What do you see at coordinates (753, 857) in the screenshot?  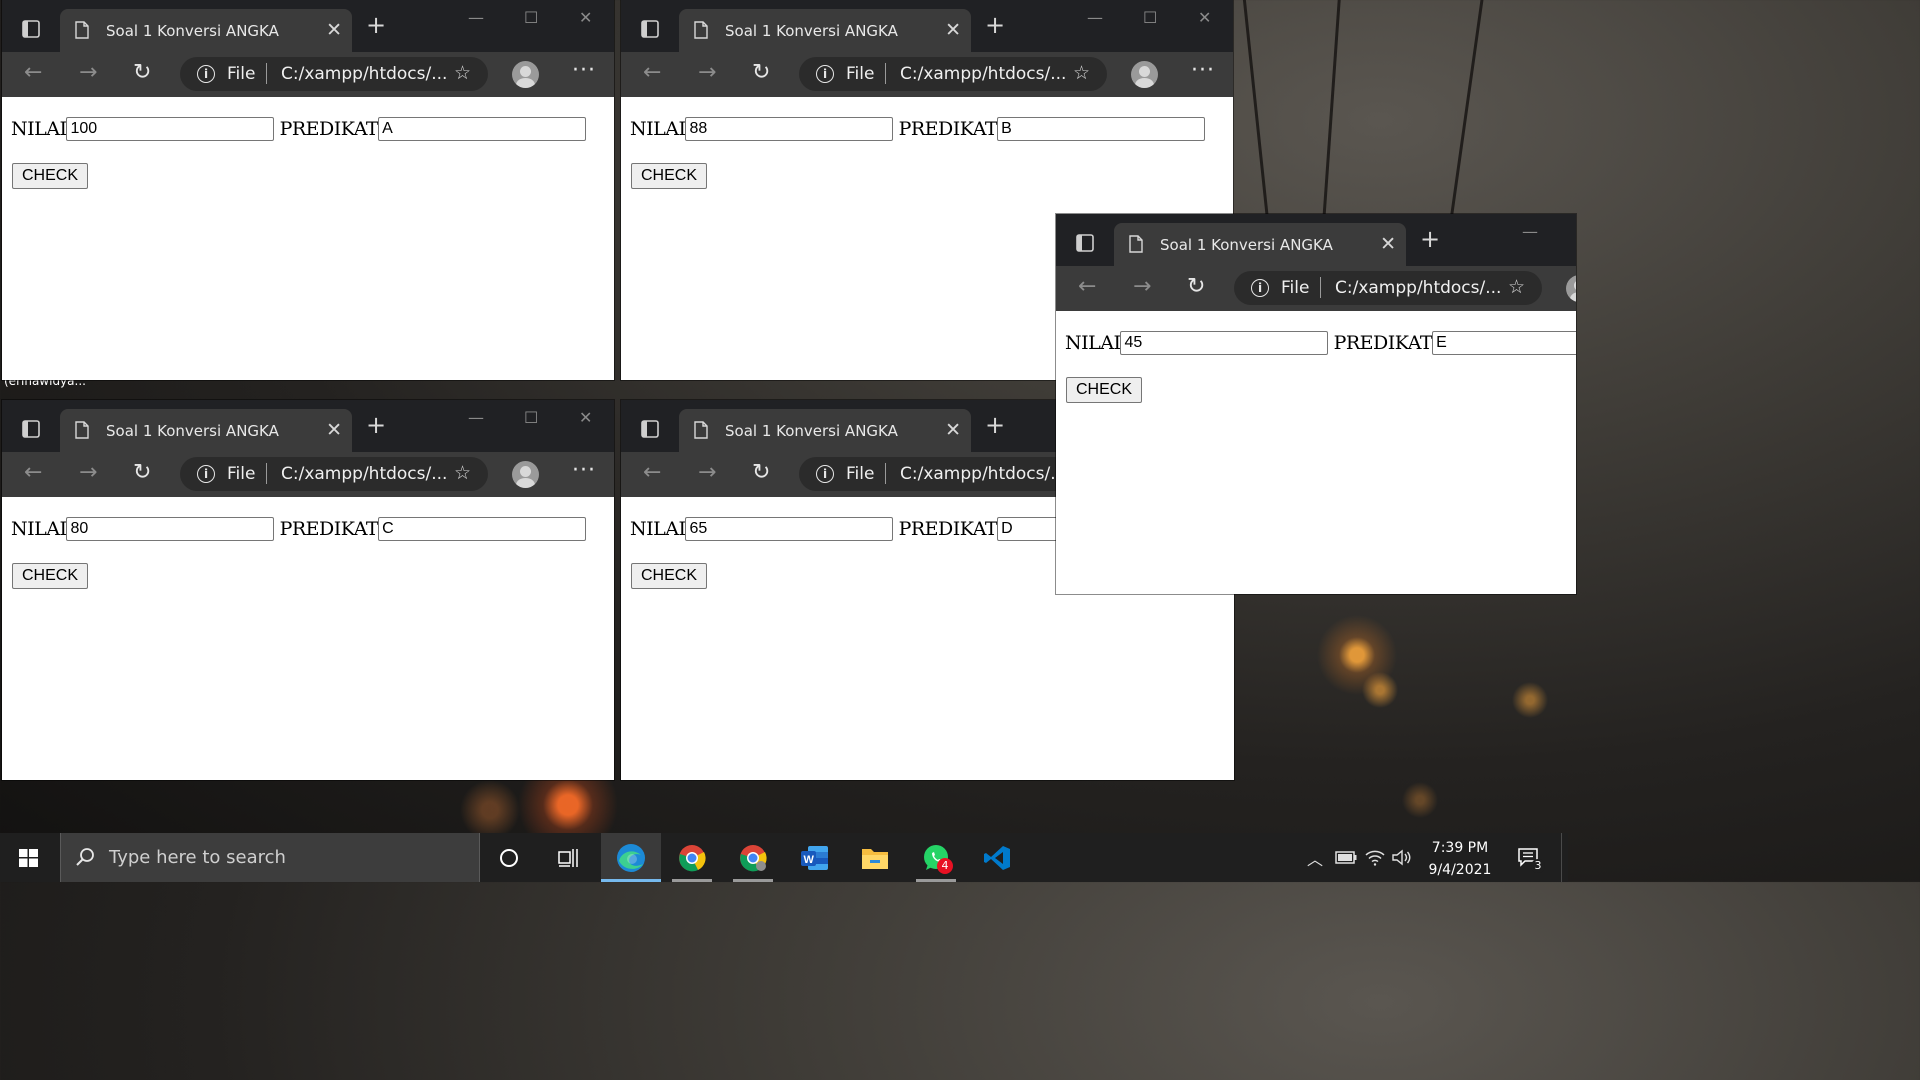 I see `taskbar-chrome-profile` at bounding box center [753, 857].